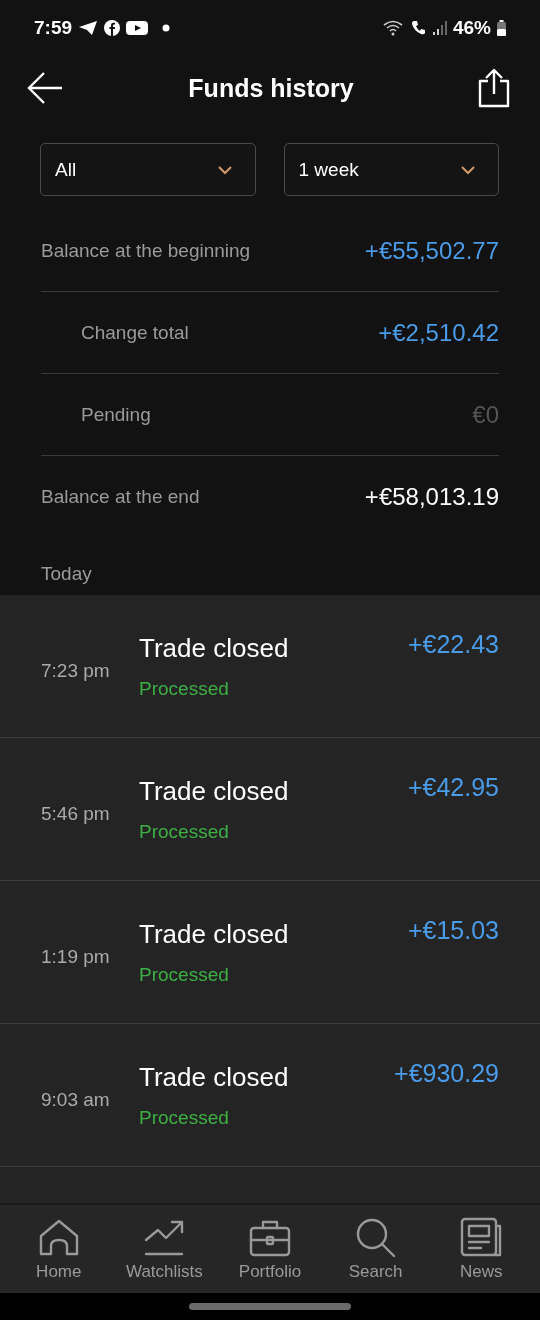  What do you see at coordinates (137, 28) in the screenshot?
I see `video-icon` at bounding box center [137, 28].